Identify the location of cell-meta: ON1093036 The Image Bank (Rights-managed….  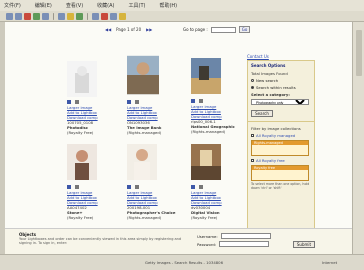
(157, 128).